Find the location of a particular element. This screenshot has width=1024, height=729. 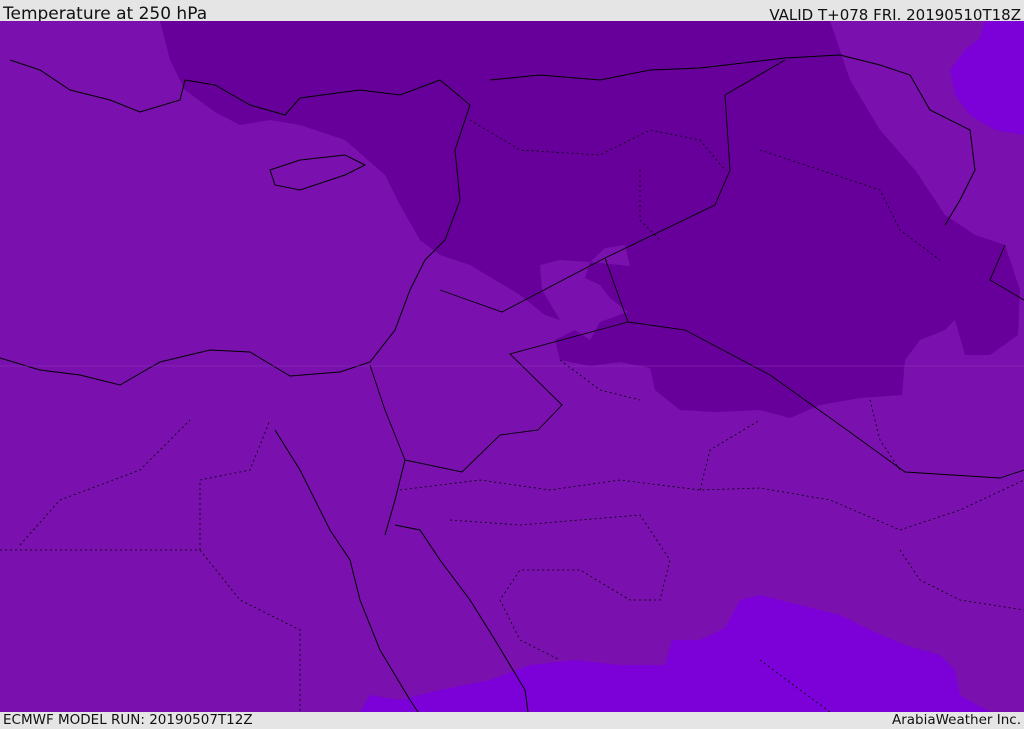

model-run-label: ECMWF MODEL RUN: 20190507T12Z is located at coordinates (128, 720).